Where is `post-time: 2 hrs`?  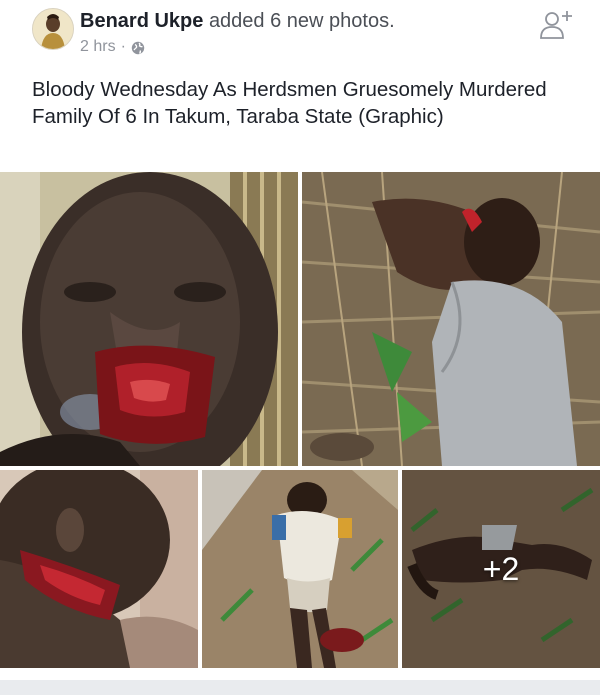 post-time: 2 hrs is located at coordinates (98, 47).